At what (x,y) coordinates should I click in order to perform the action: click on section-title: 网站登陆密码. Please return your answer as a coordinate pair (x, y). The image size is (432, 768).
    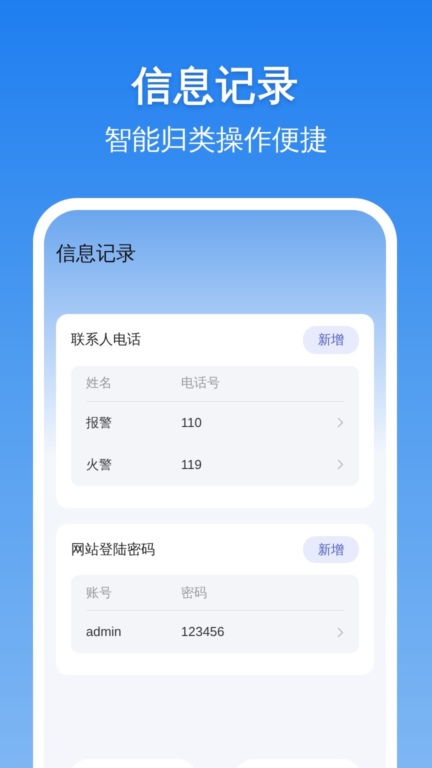
    Looking at the image, I should click on (113, 549).